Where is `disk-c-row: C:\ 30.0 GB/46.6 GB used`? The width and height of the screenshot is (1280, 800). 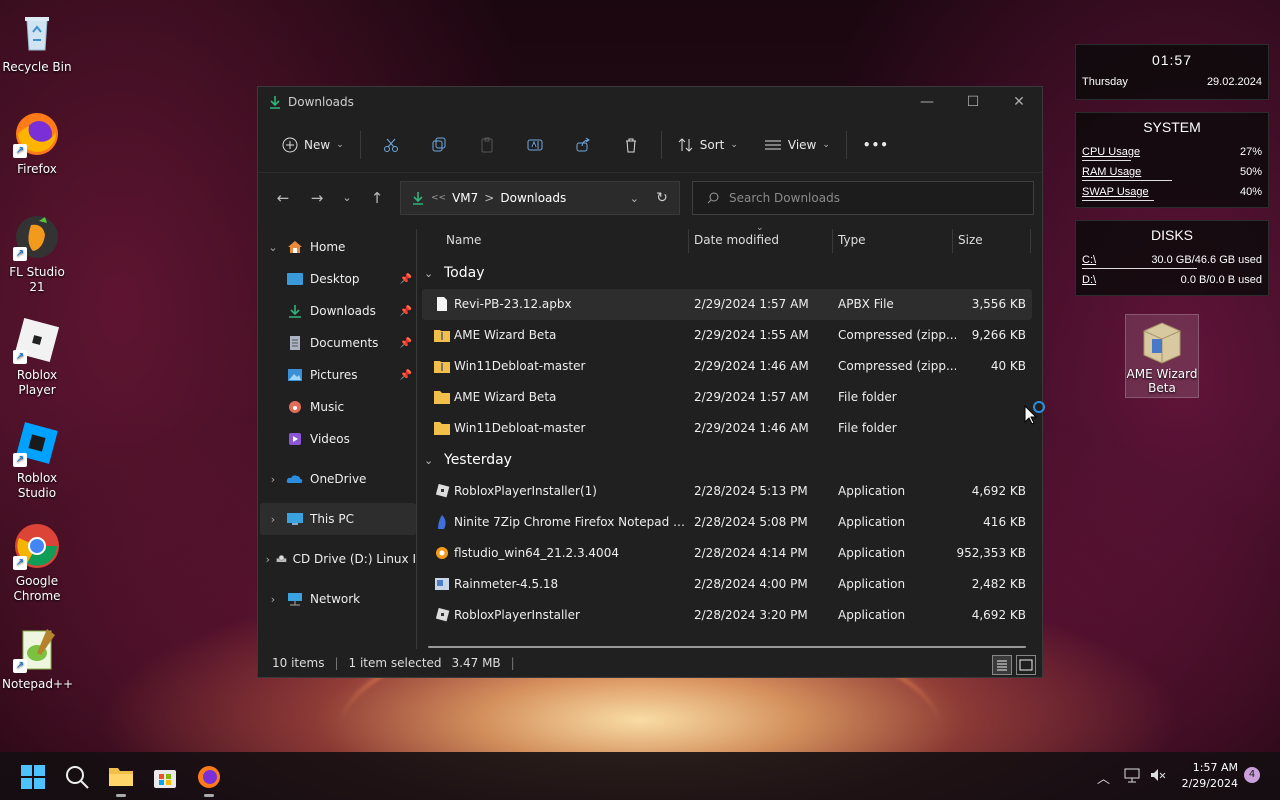
disk-c-row: C:\ 30.0 GB/46.6 GB used is located at coordinates (1172, 261).